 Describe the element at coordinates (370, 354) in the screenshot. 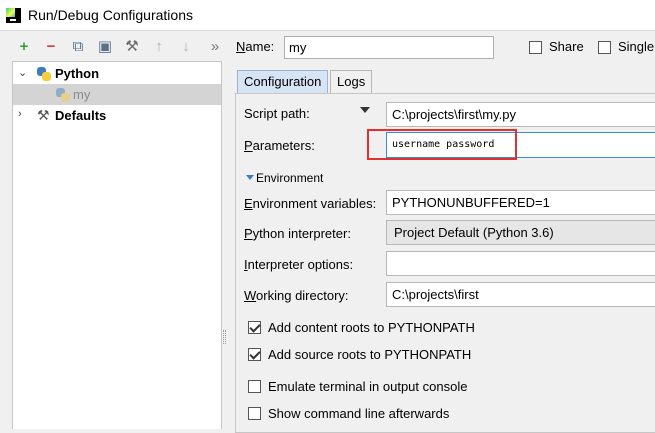

I see `source-roots-label: Add source roots to PYTHONPATH` at that location.